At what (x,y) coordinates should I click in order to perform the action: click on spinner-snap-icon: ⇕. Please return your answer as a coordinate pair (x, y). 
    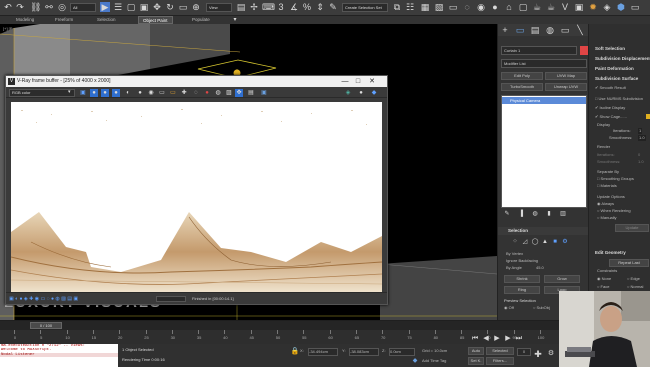
    Looking at the image, I should click on (320, 7).